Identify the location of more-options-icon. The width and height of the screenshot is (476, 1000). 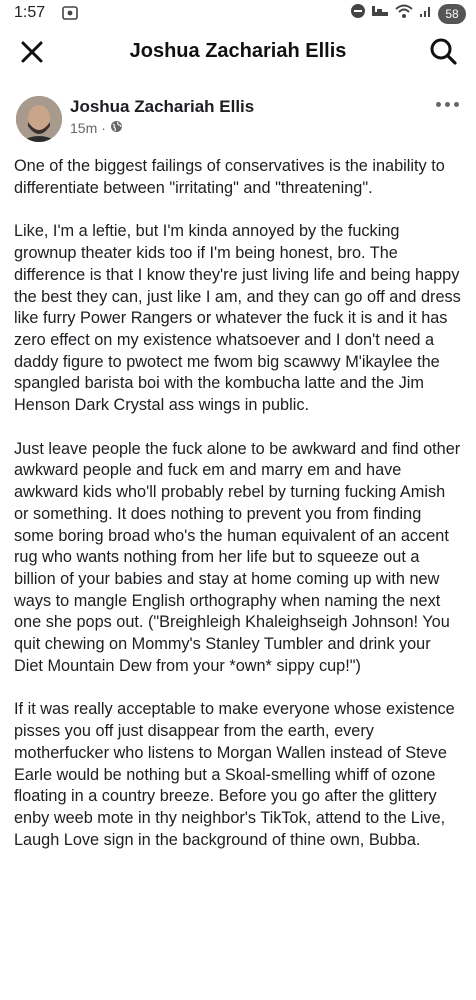
(449, 104).